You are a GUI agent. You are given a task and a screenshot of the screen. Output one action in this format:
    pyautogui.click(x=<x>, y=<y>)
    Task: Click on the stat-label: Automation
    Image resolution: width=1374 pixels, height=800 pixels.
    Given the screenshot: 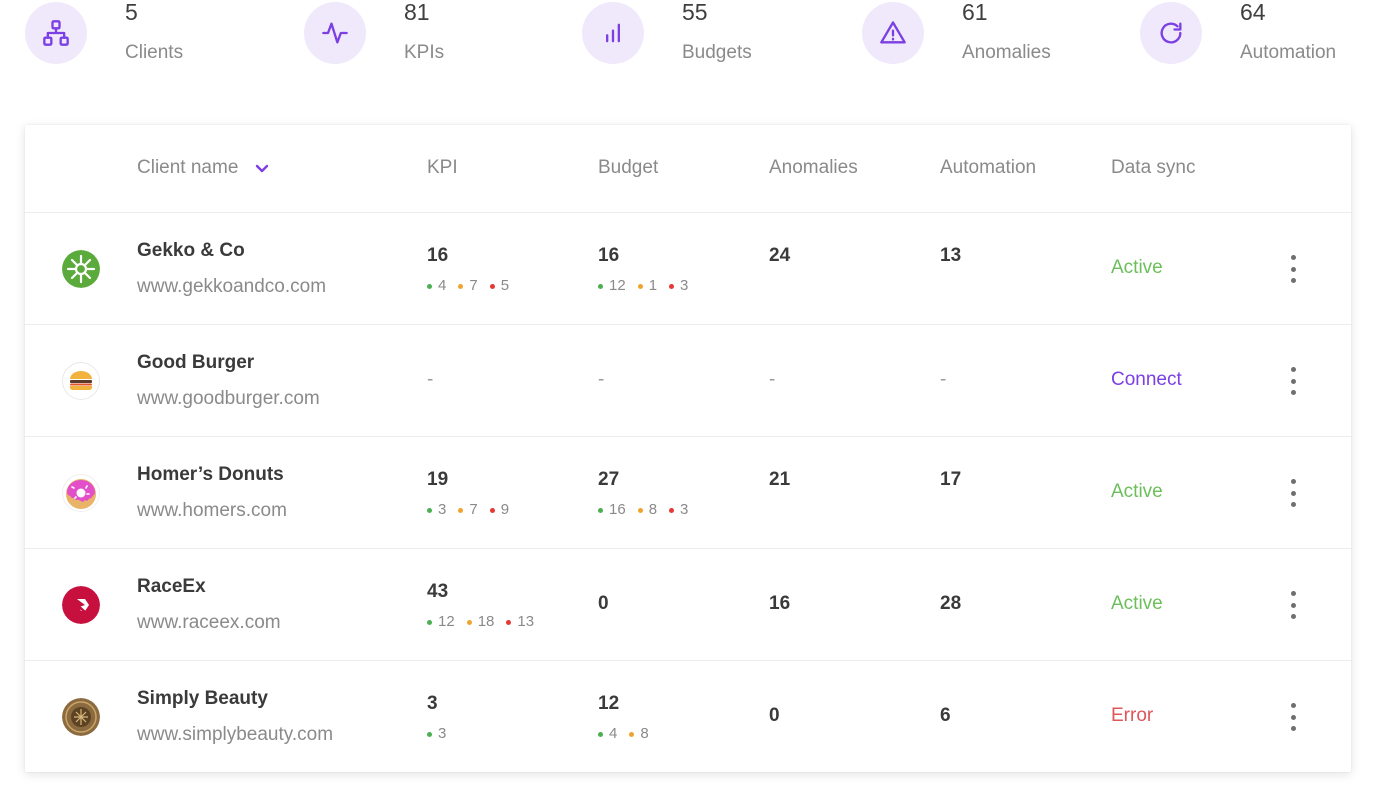 What is the action you would take?
    pyautogui.click(x=1288, y=52)
    